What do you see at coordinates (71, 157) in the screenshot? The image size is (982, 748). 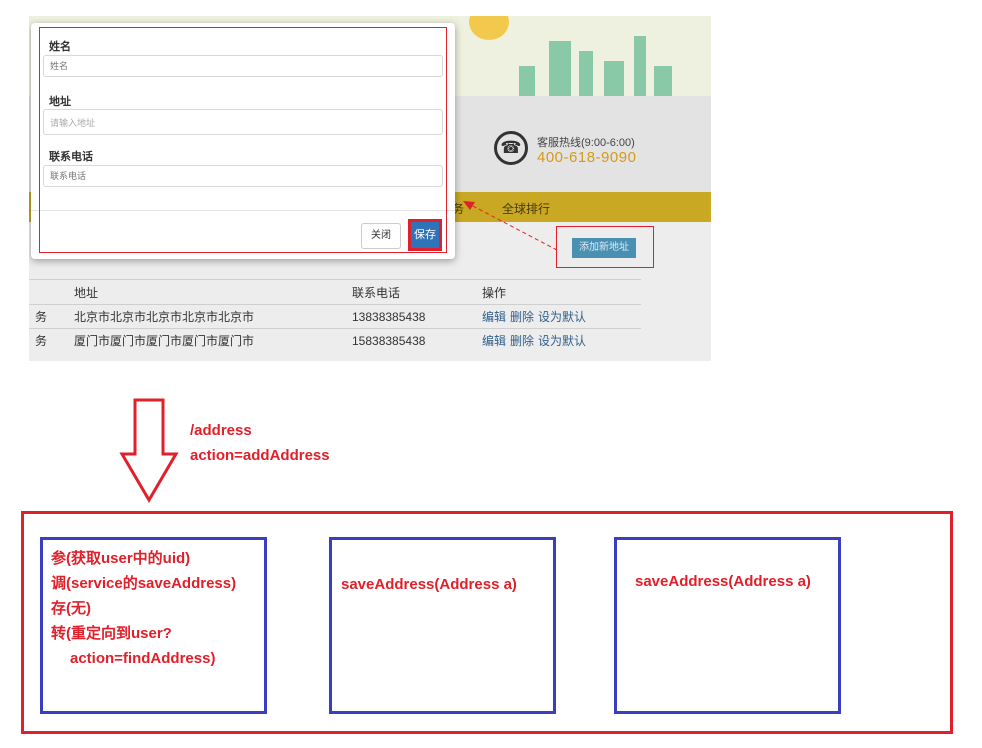 I see `phone-label: 联系电话` at bounding box center [71, 157].